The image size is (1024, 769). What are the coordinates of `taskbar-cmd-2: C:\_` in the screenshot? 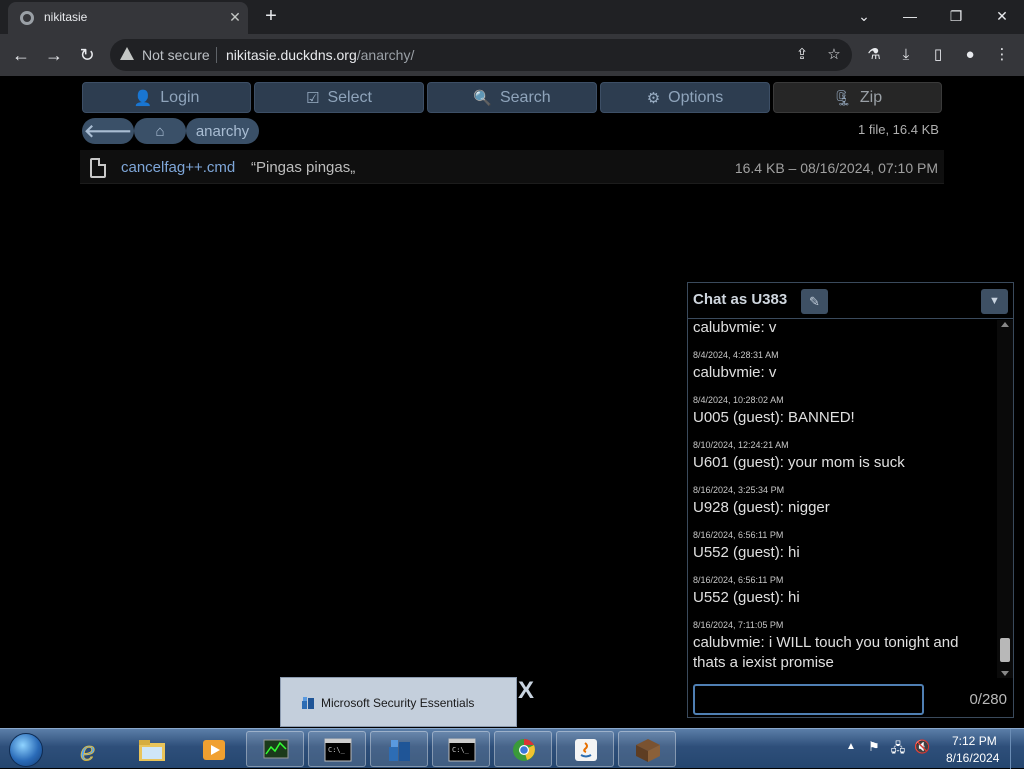 It's located at (461, 749).